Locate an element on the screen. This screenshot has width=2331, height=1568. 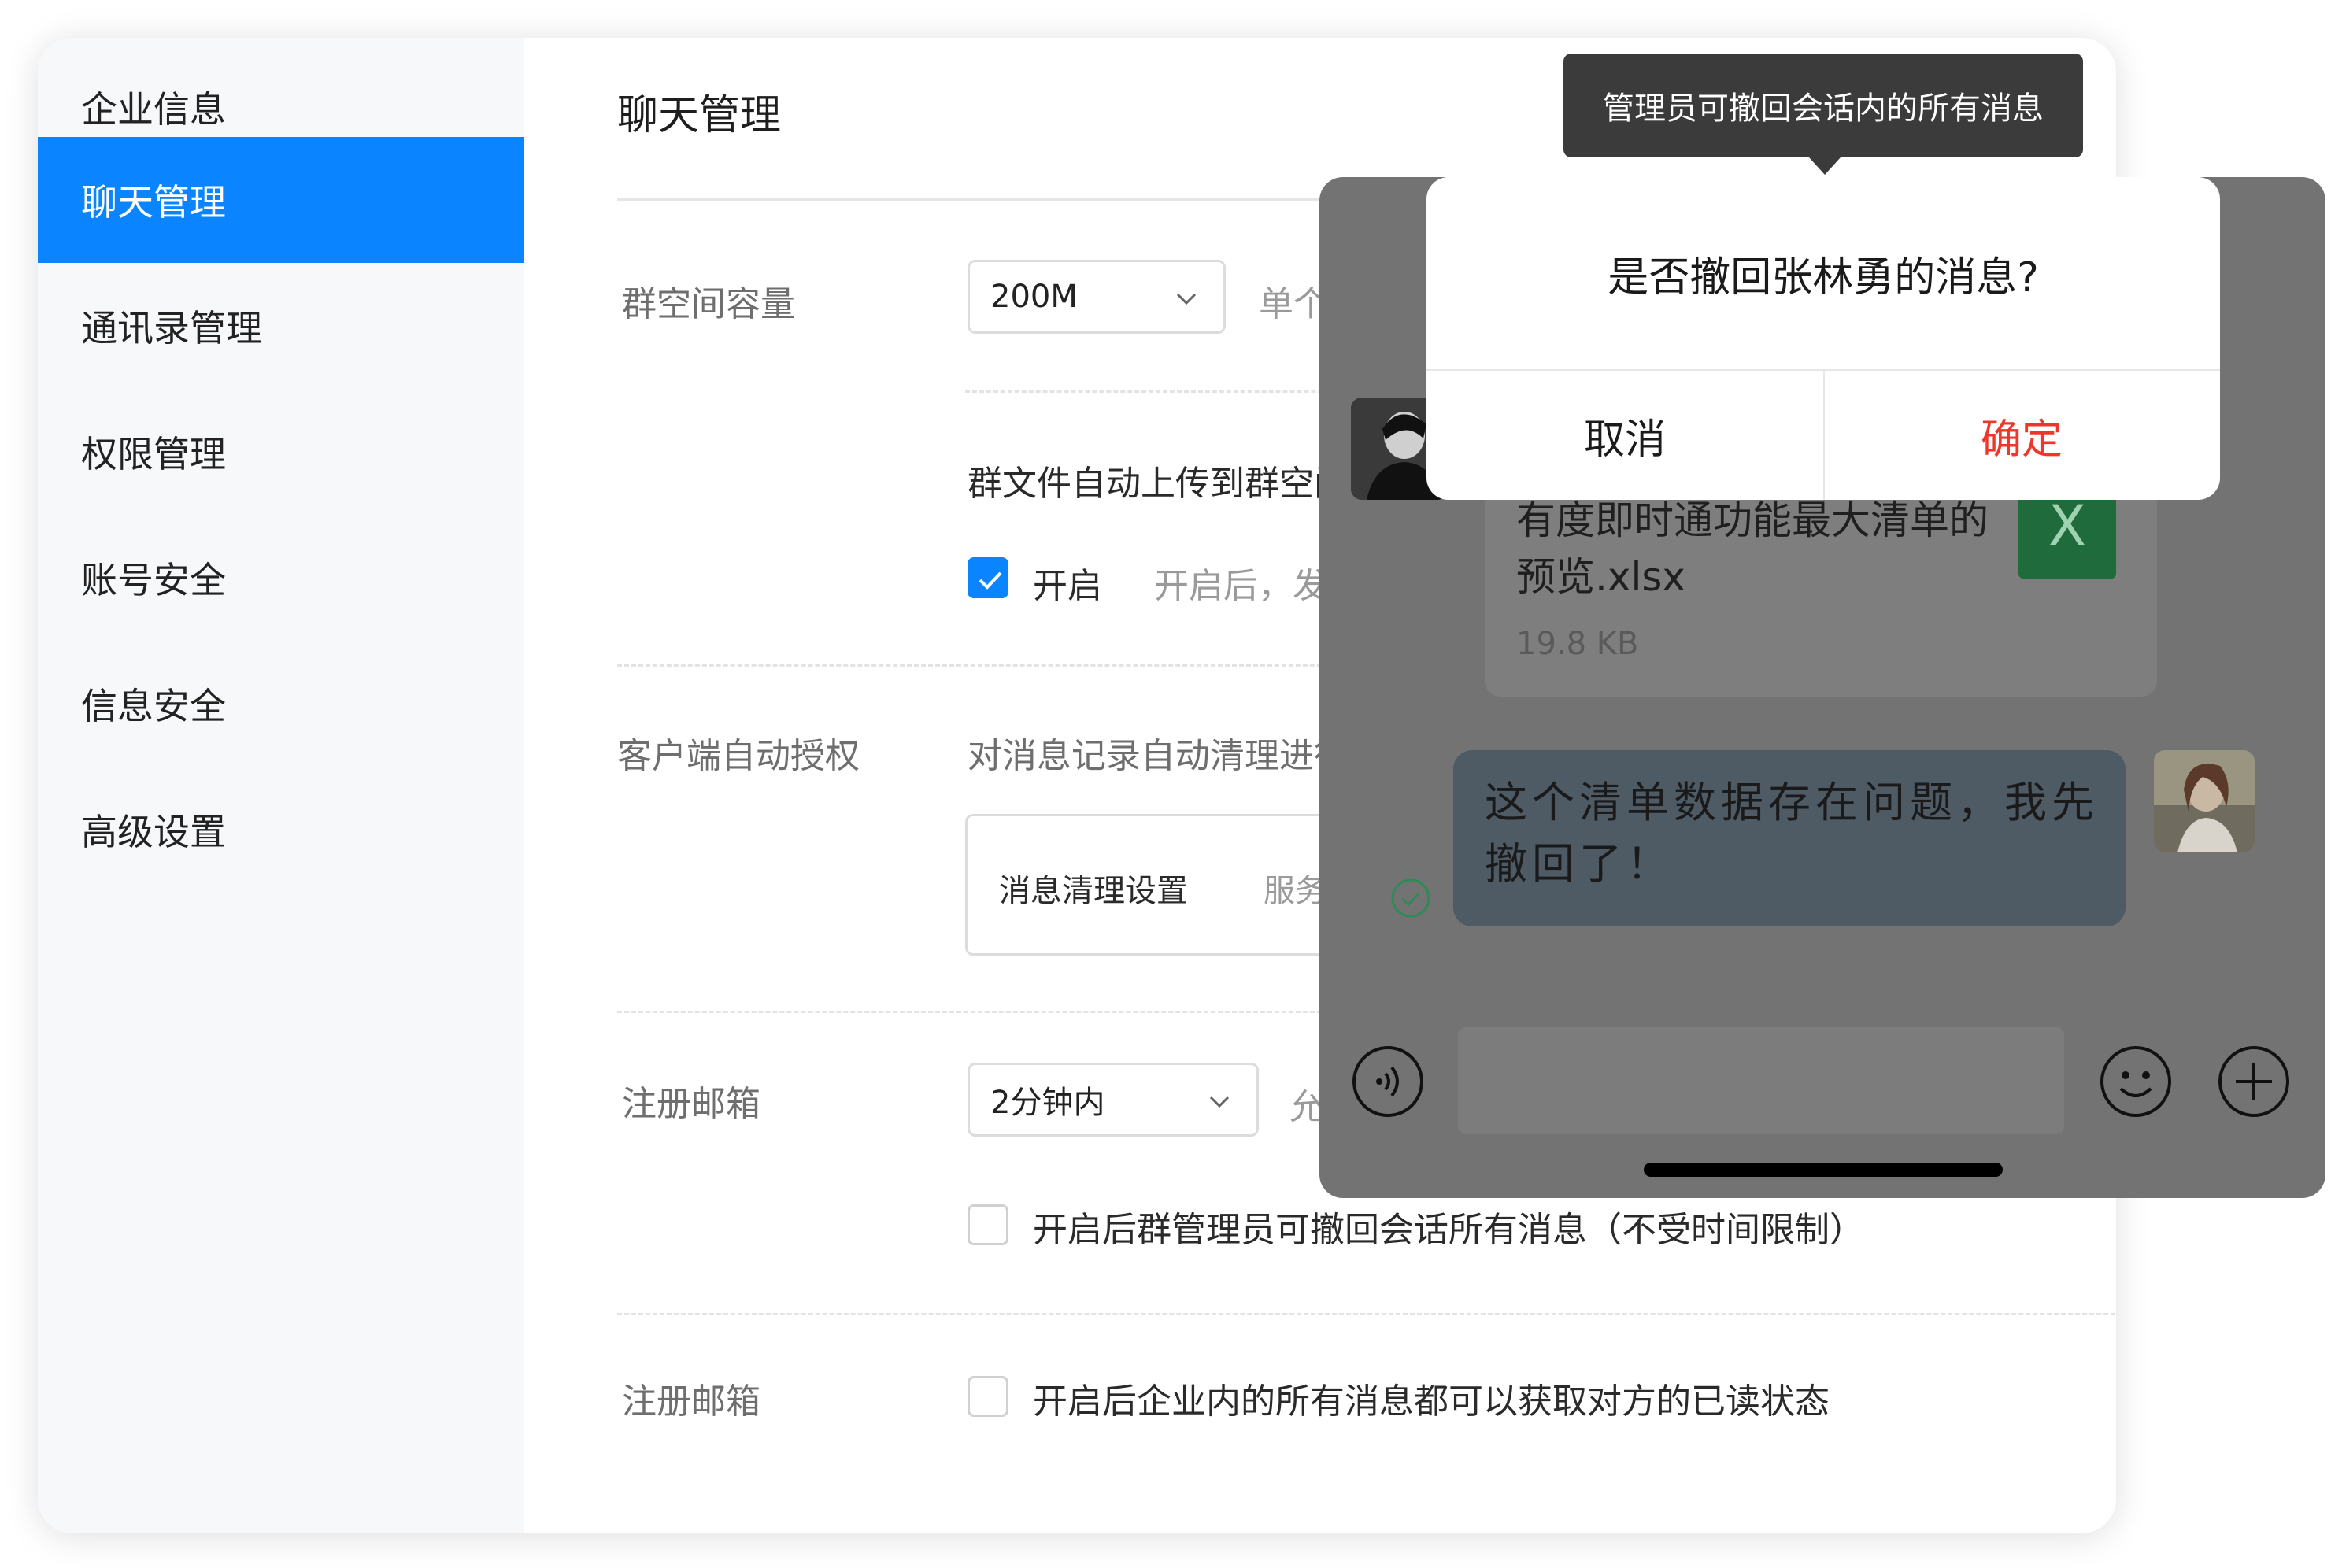
sidebar-item-advanced: 高级设置 is located at coordinates (281, 830).